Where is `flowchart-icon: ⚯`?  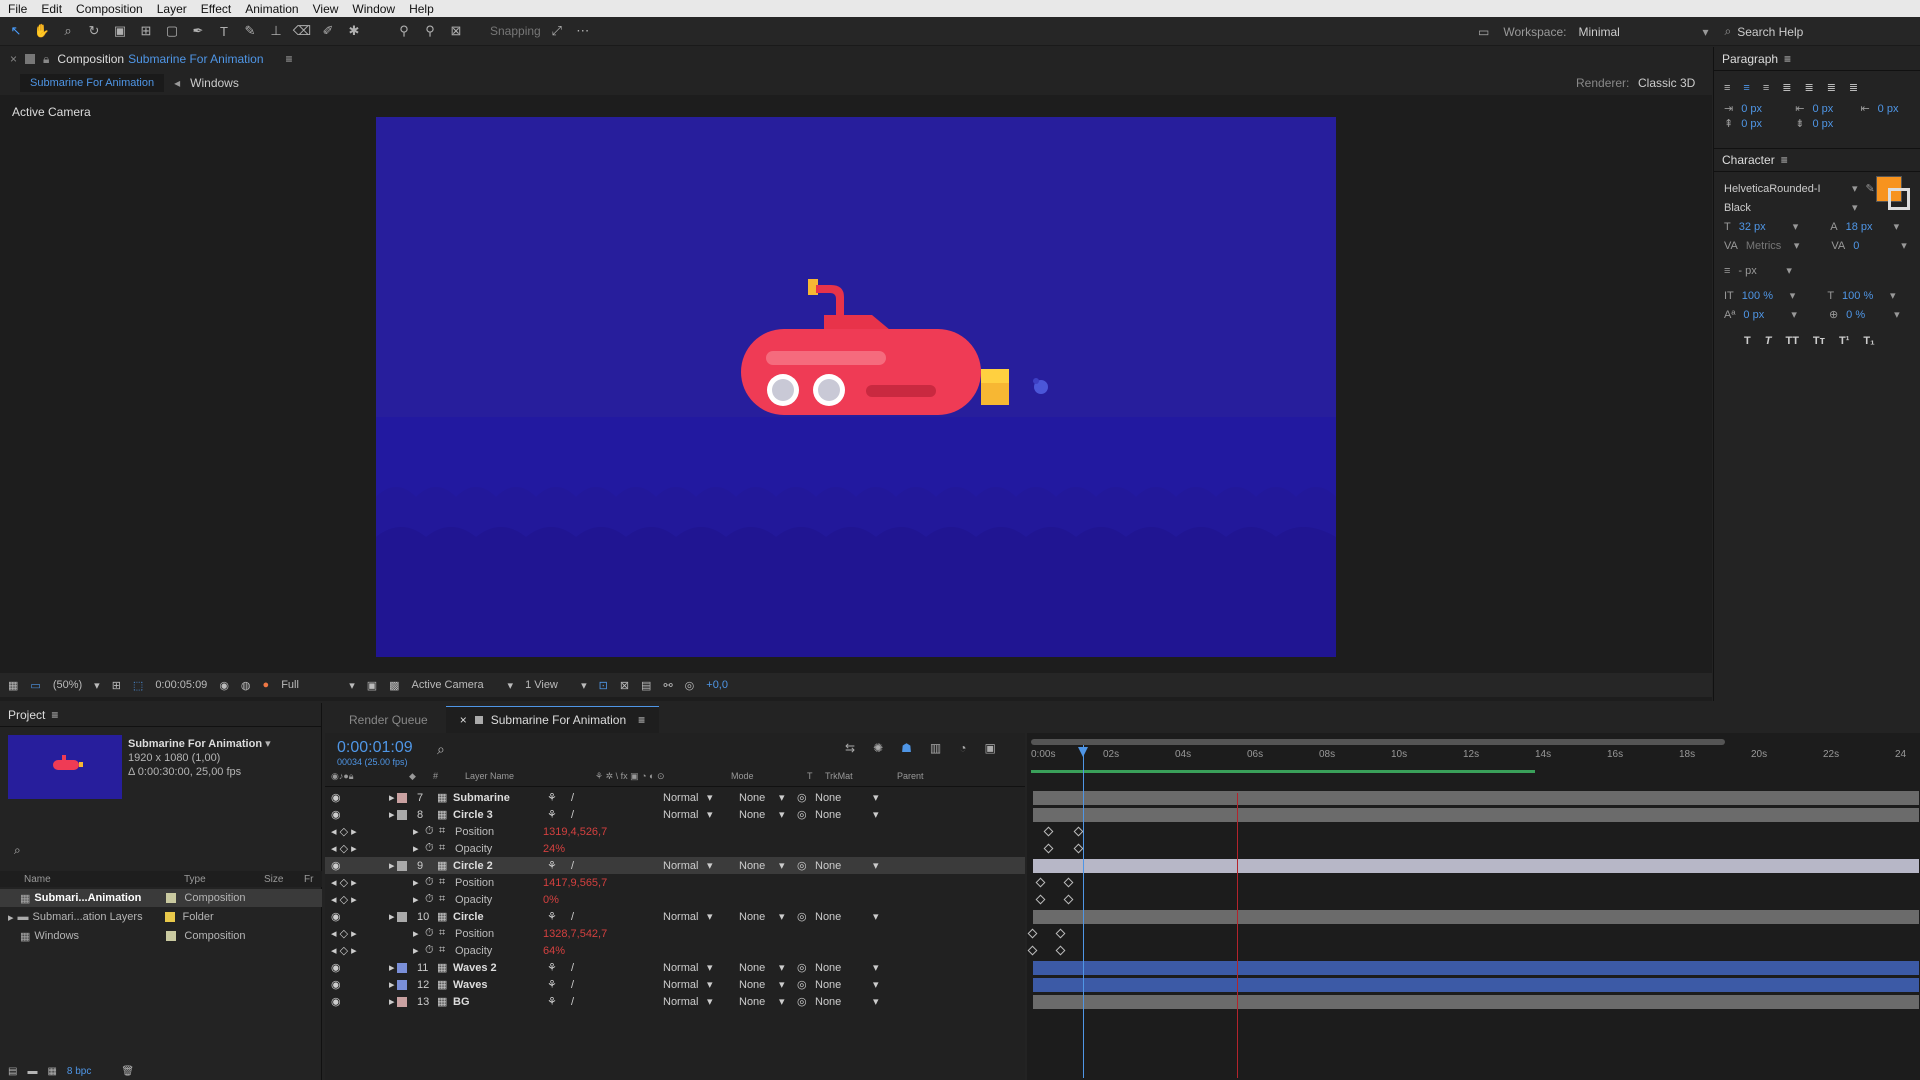 flowchart-icon: ⚯ is located at coordinates (667, 685).